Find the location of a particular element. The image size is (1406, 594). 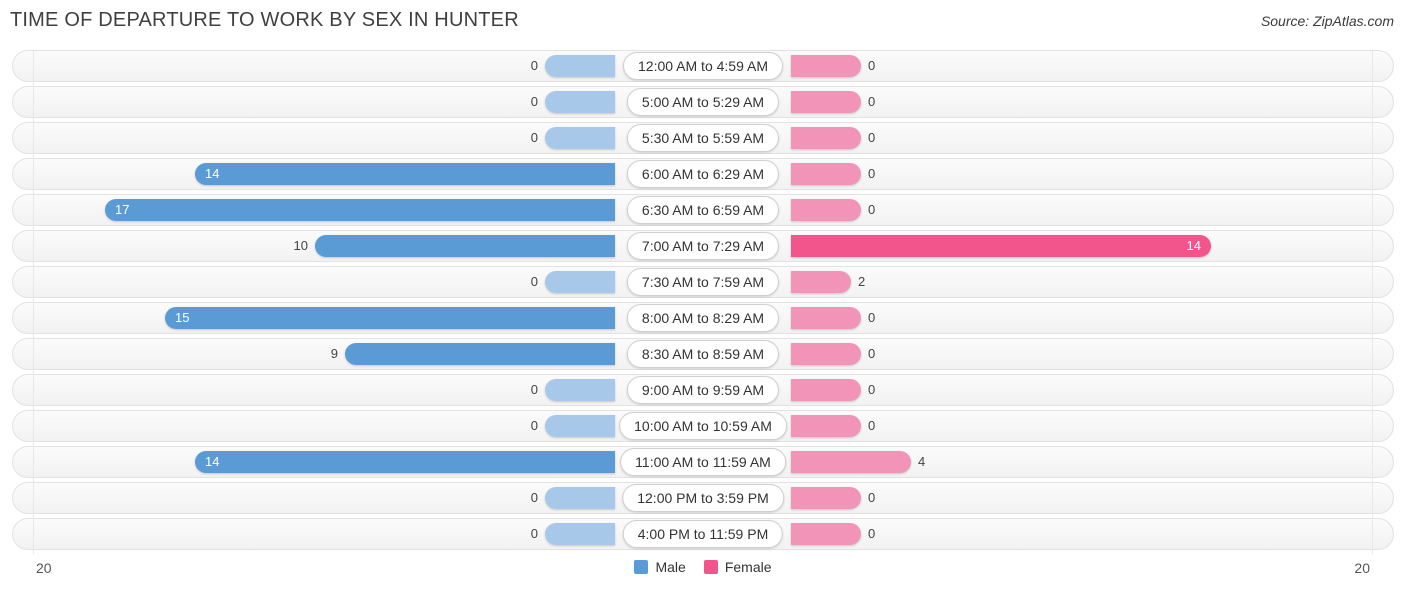

category-label-pill: 6:30 AM to 6:59 AM is located at coordinates (703, 210).